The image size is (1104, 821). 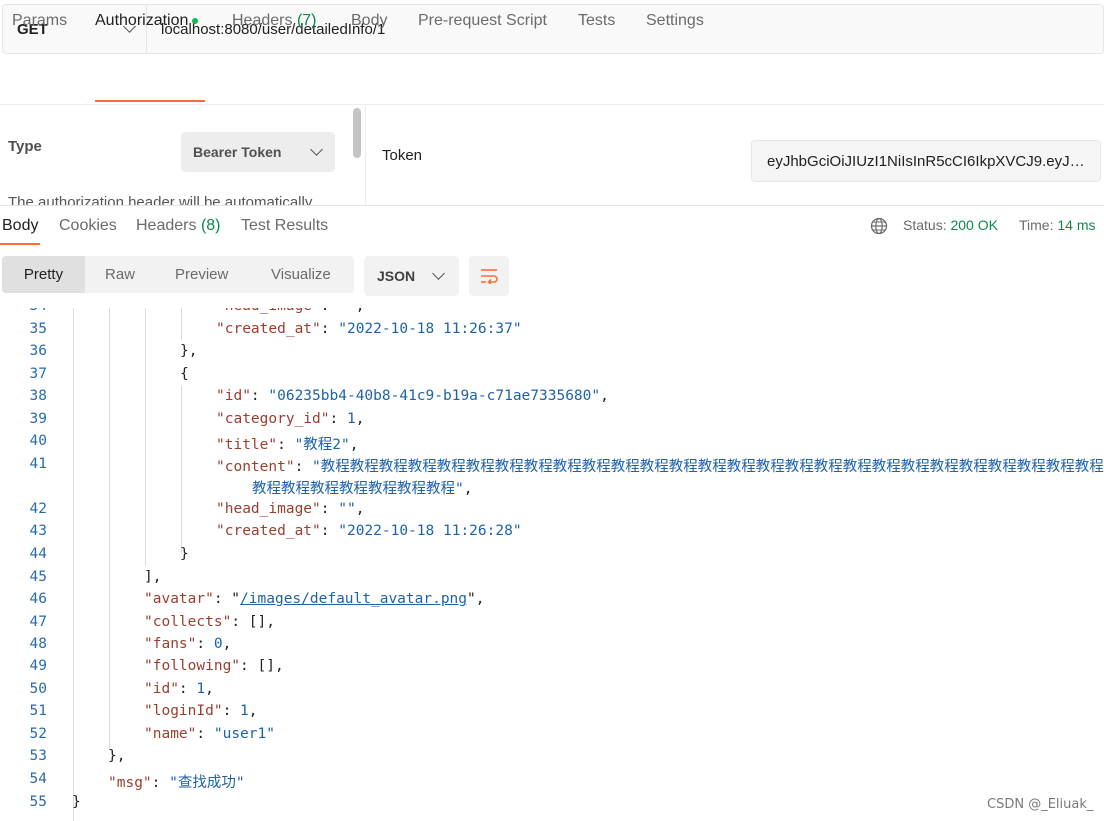 I want to click on globe-icon, so click(x=879, y=226).